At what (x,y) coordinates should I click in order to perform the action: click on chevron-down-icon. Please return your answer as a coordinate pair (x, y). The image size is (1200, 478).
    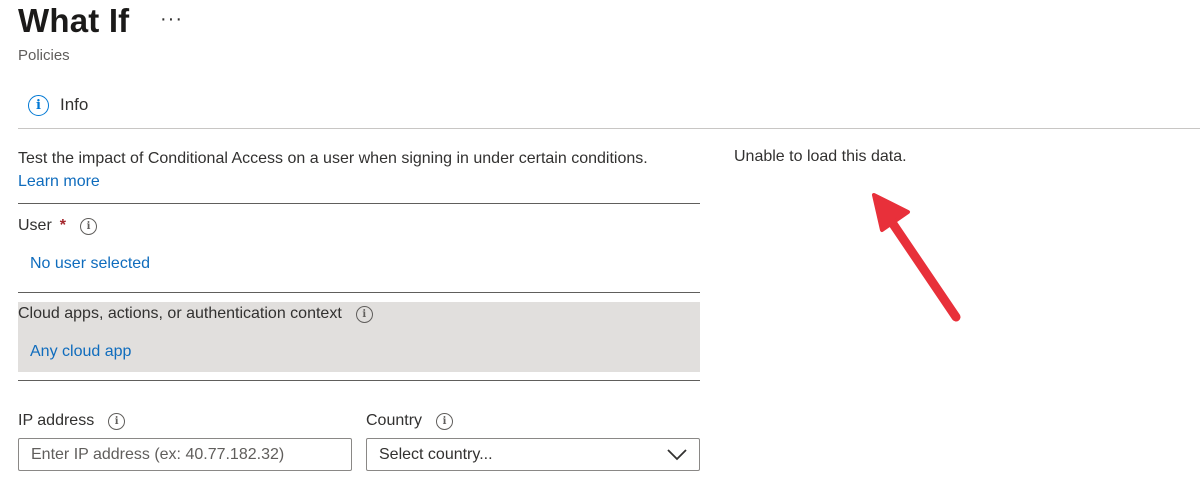
    Looking at the image, I should click on (677, 454).